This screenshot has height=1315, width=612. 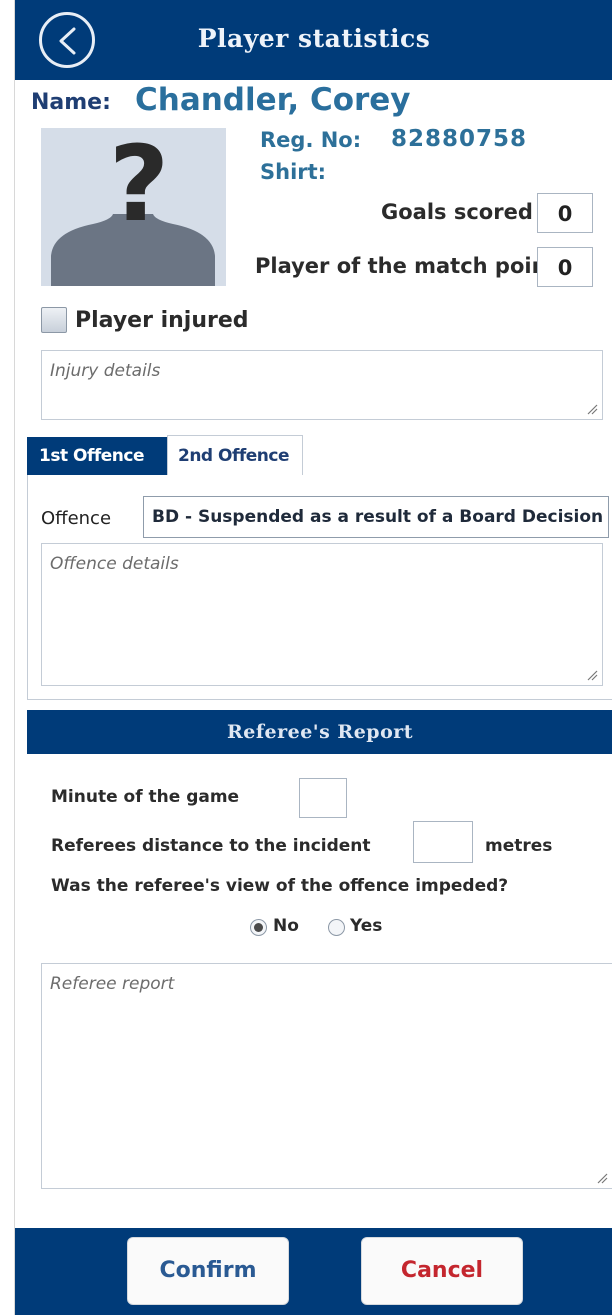 I want to click on player-of-match-input: 0, so click(x=565, y=267).